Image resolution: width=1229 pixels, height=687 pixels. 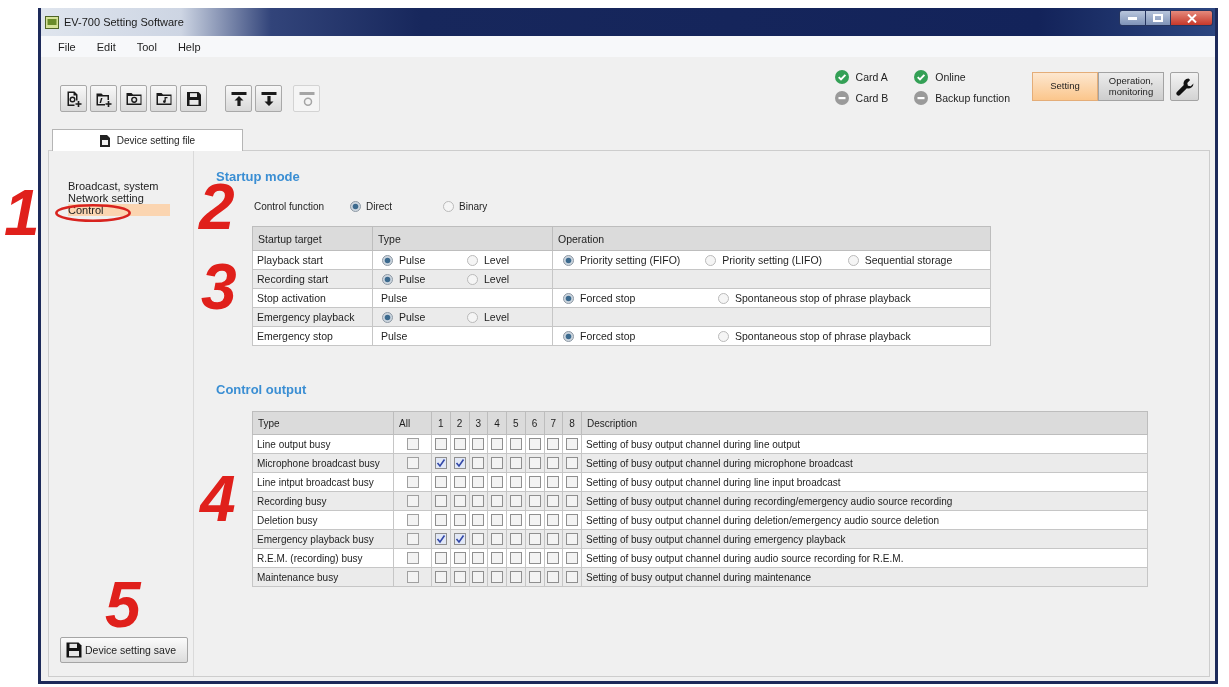 I want to click on sidebar-item: Broadcast, system, so click(x=119, y=186).